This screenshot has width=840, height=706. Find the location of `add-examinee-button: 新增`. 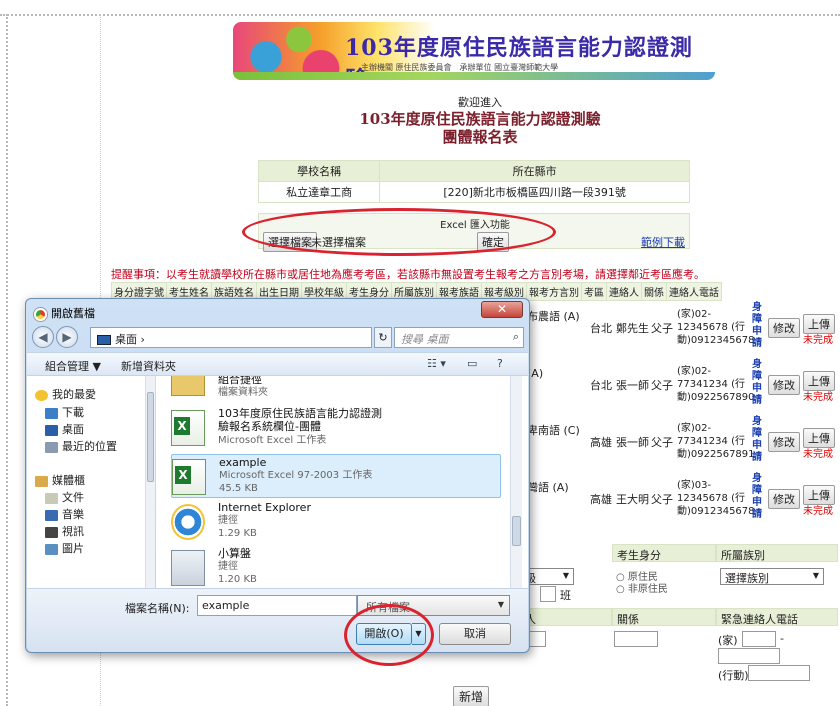

add-examinee-button: 新增 is located at coordinates (471, 696).